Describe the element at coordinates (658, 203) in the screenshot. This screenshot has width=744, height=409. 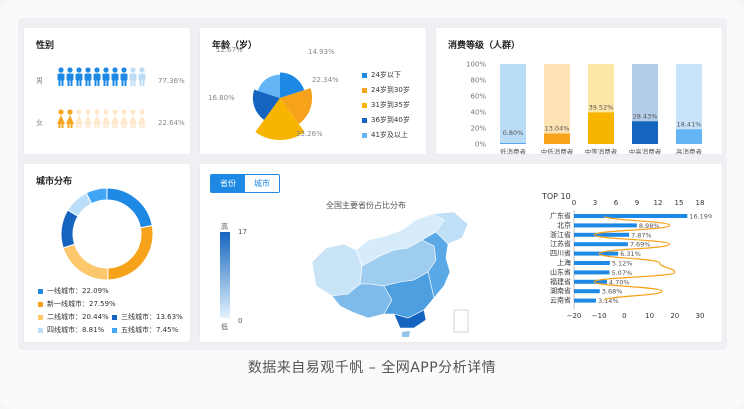
I see `top10-top-tick: 12` at that location.